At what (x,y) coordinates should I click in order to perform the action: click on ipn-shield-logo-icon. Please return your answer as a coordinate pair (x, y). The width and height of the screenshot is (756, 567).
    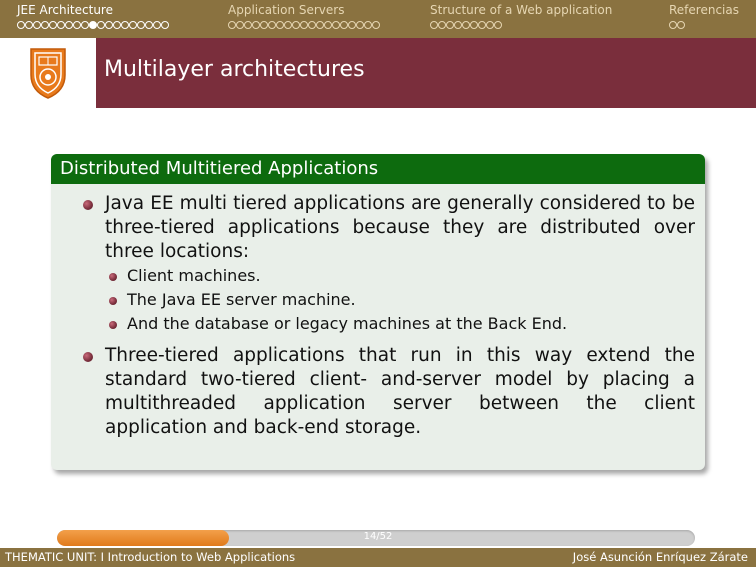
    Looking at the image, I should click on (48, 73).